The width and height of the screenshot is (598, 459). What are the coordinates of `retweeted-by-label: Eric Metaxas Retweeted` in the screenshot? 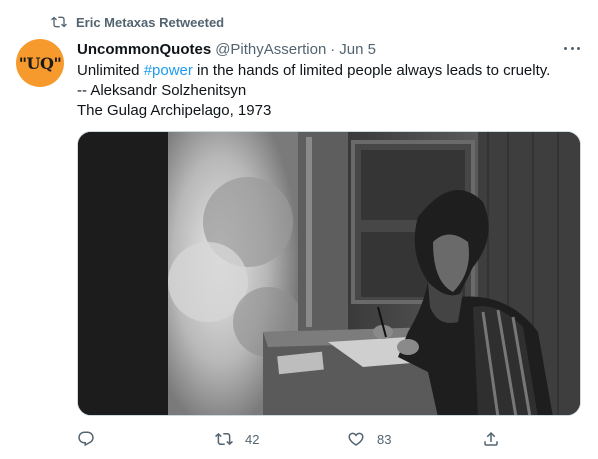 It's located at (150, 22).